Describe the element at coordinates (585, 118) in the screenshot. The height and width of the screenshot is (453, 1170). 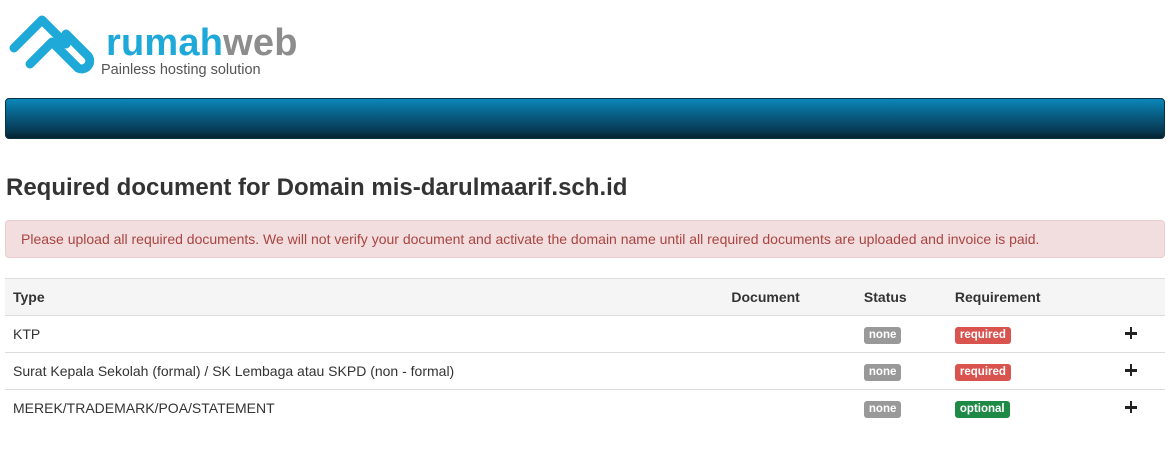
I see `main-navbar` at that location.